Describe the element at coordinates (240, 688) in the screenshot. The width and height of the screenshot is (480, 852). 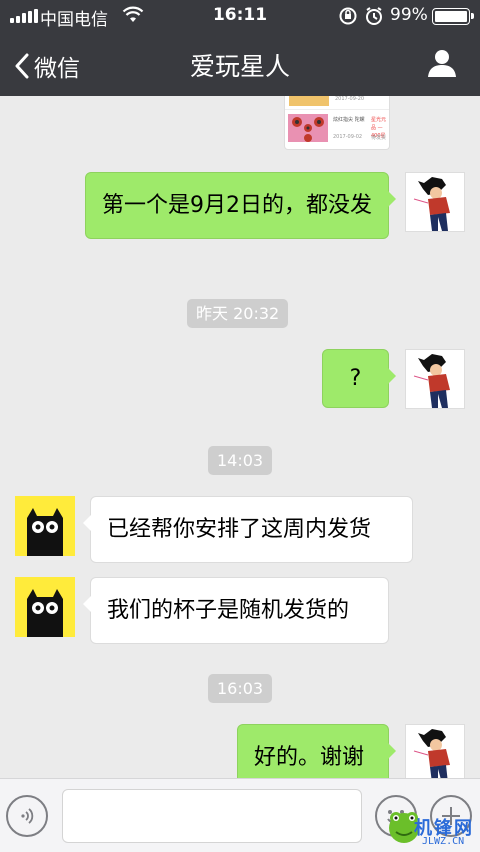
I see `message-timestamp: 16:03` at that location.